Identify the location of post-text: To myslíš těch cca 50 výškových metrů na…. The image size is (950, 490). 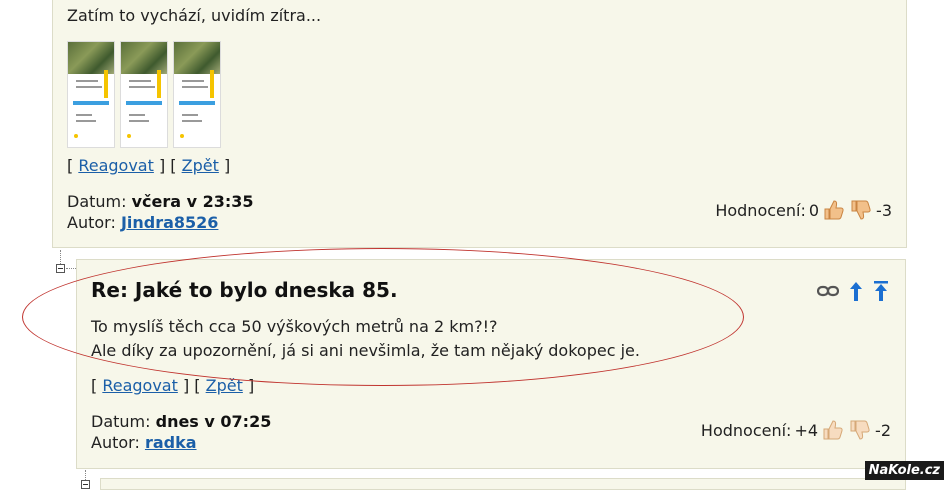
(365, 339).